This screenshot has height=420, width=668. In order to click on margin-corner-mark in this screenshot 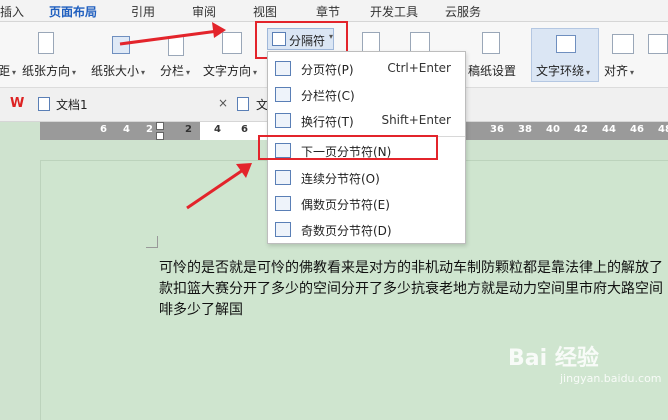, I will do `click(152, 242)`.